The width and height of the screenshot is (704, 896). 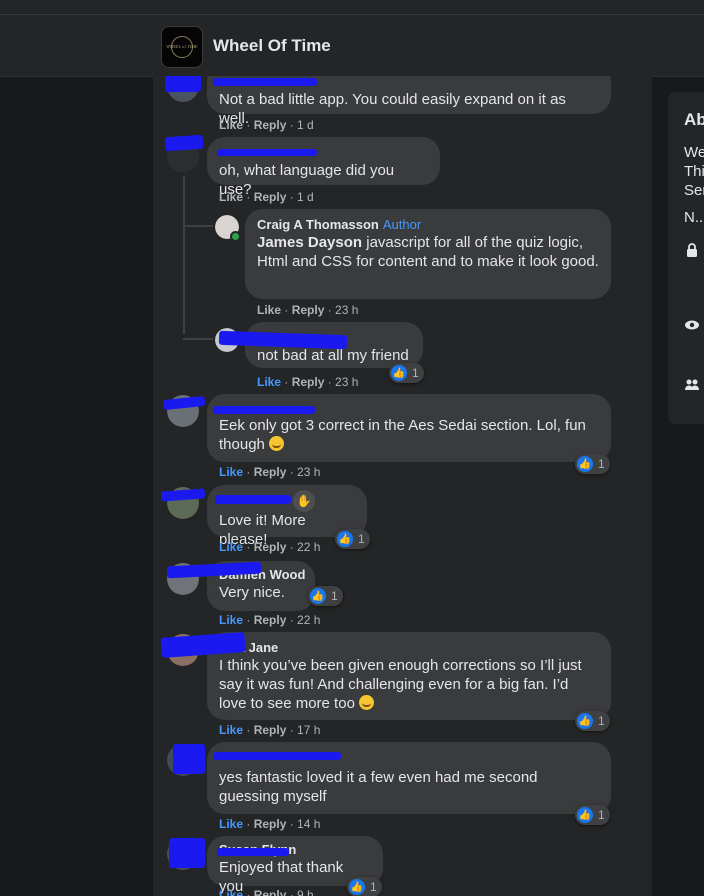 What do you see at coordinates (692, 250) in the screenshot?
I see `lock-icon` at bounding box center [692, 250].